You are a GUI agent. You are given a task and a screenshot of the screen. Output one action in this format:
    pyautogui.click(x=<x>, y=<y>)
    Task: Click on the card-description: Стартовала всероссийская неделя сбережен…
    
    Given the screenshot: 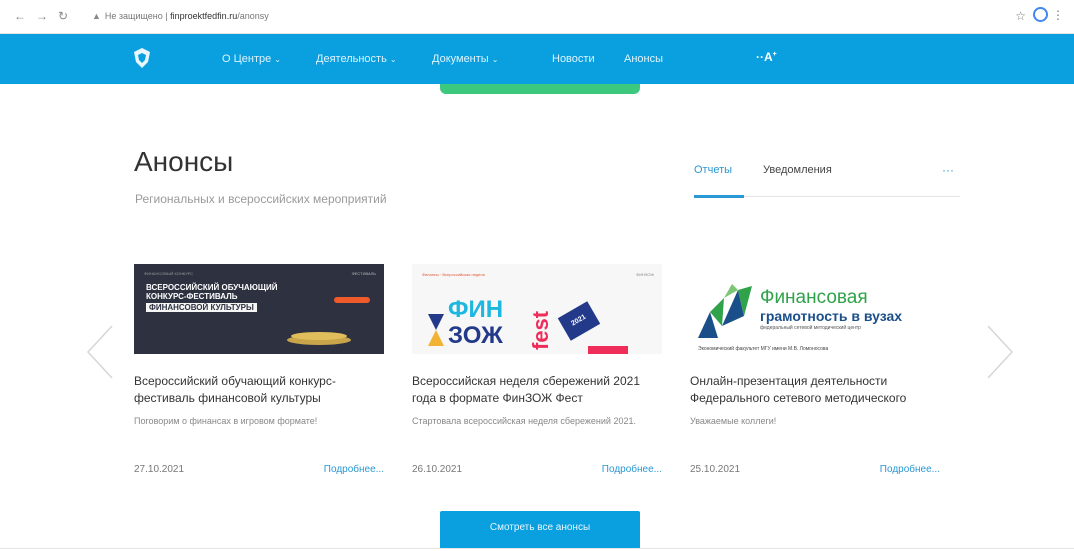 What is the action you would take?
    pyautogui.click(x=524, y=421)
    